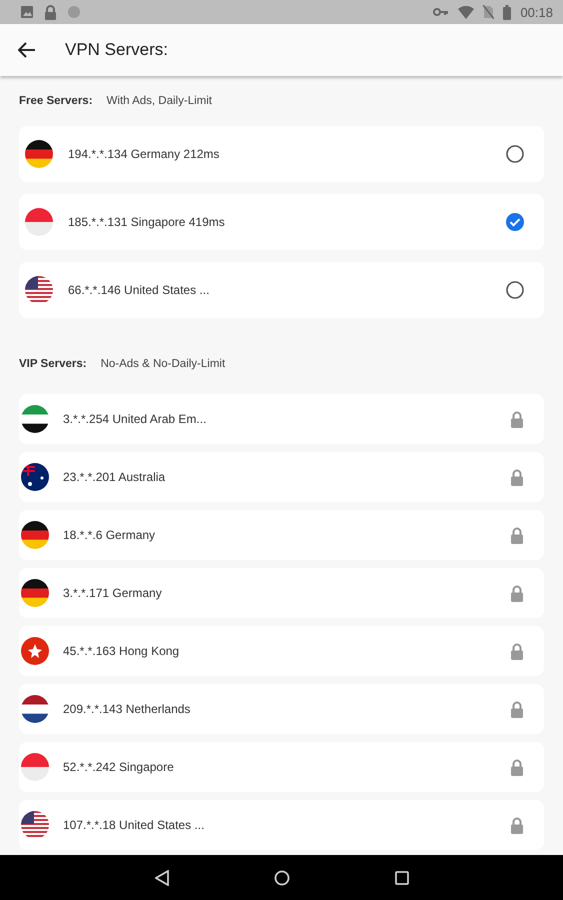 The image size is (563, 900). Describe the element at coordinates (488, 12) in the screenshot. I see `no-sim-icon` at that location.